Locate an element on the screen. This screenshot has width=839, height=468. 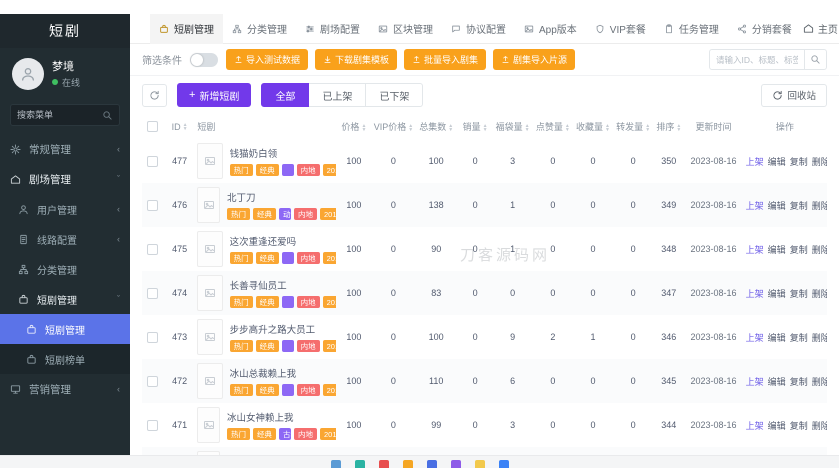
sidebar-search-input is located at coordinates (57, 115).